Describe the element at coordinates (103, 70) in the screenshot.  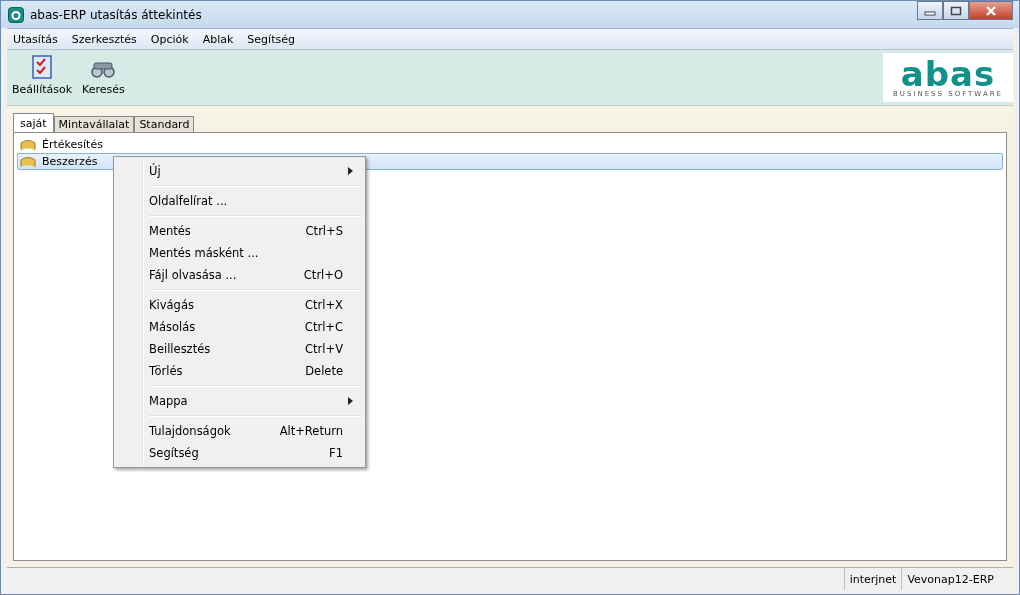
I see `binoculars-icon` at that location.